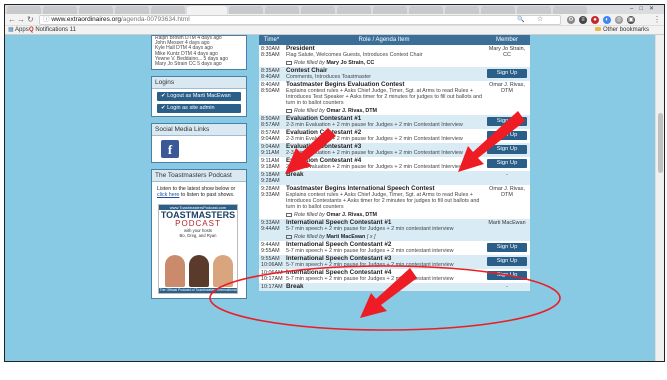  Describe the element at coordinates (631, 20) in the screenshot. I see `extension-icon: ▣` at that location.